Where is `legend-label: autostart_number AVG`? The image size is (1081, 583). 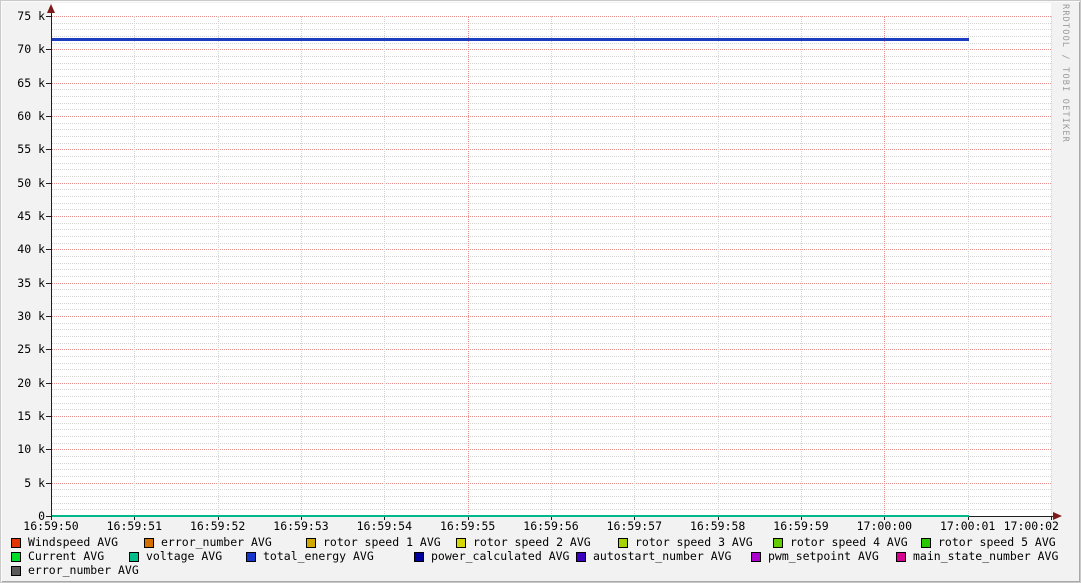
legend-label: autostart_number AVG is located at coordinates (662, 556).